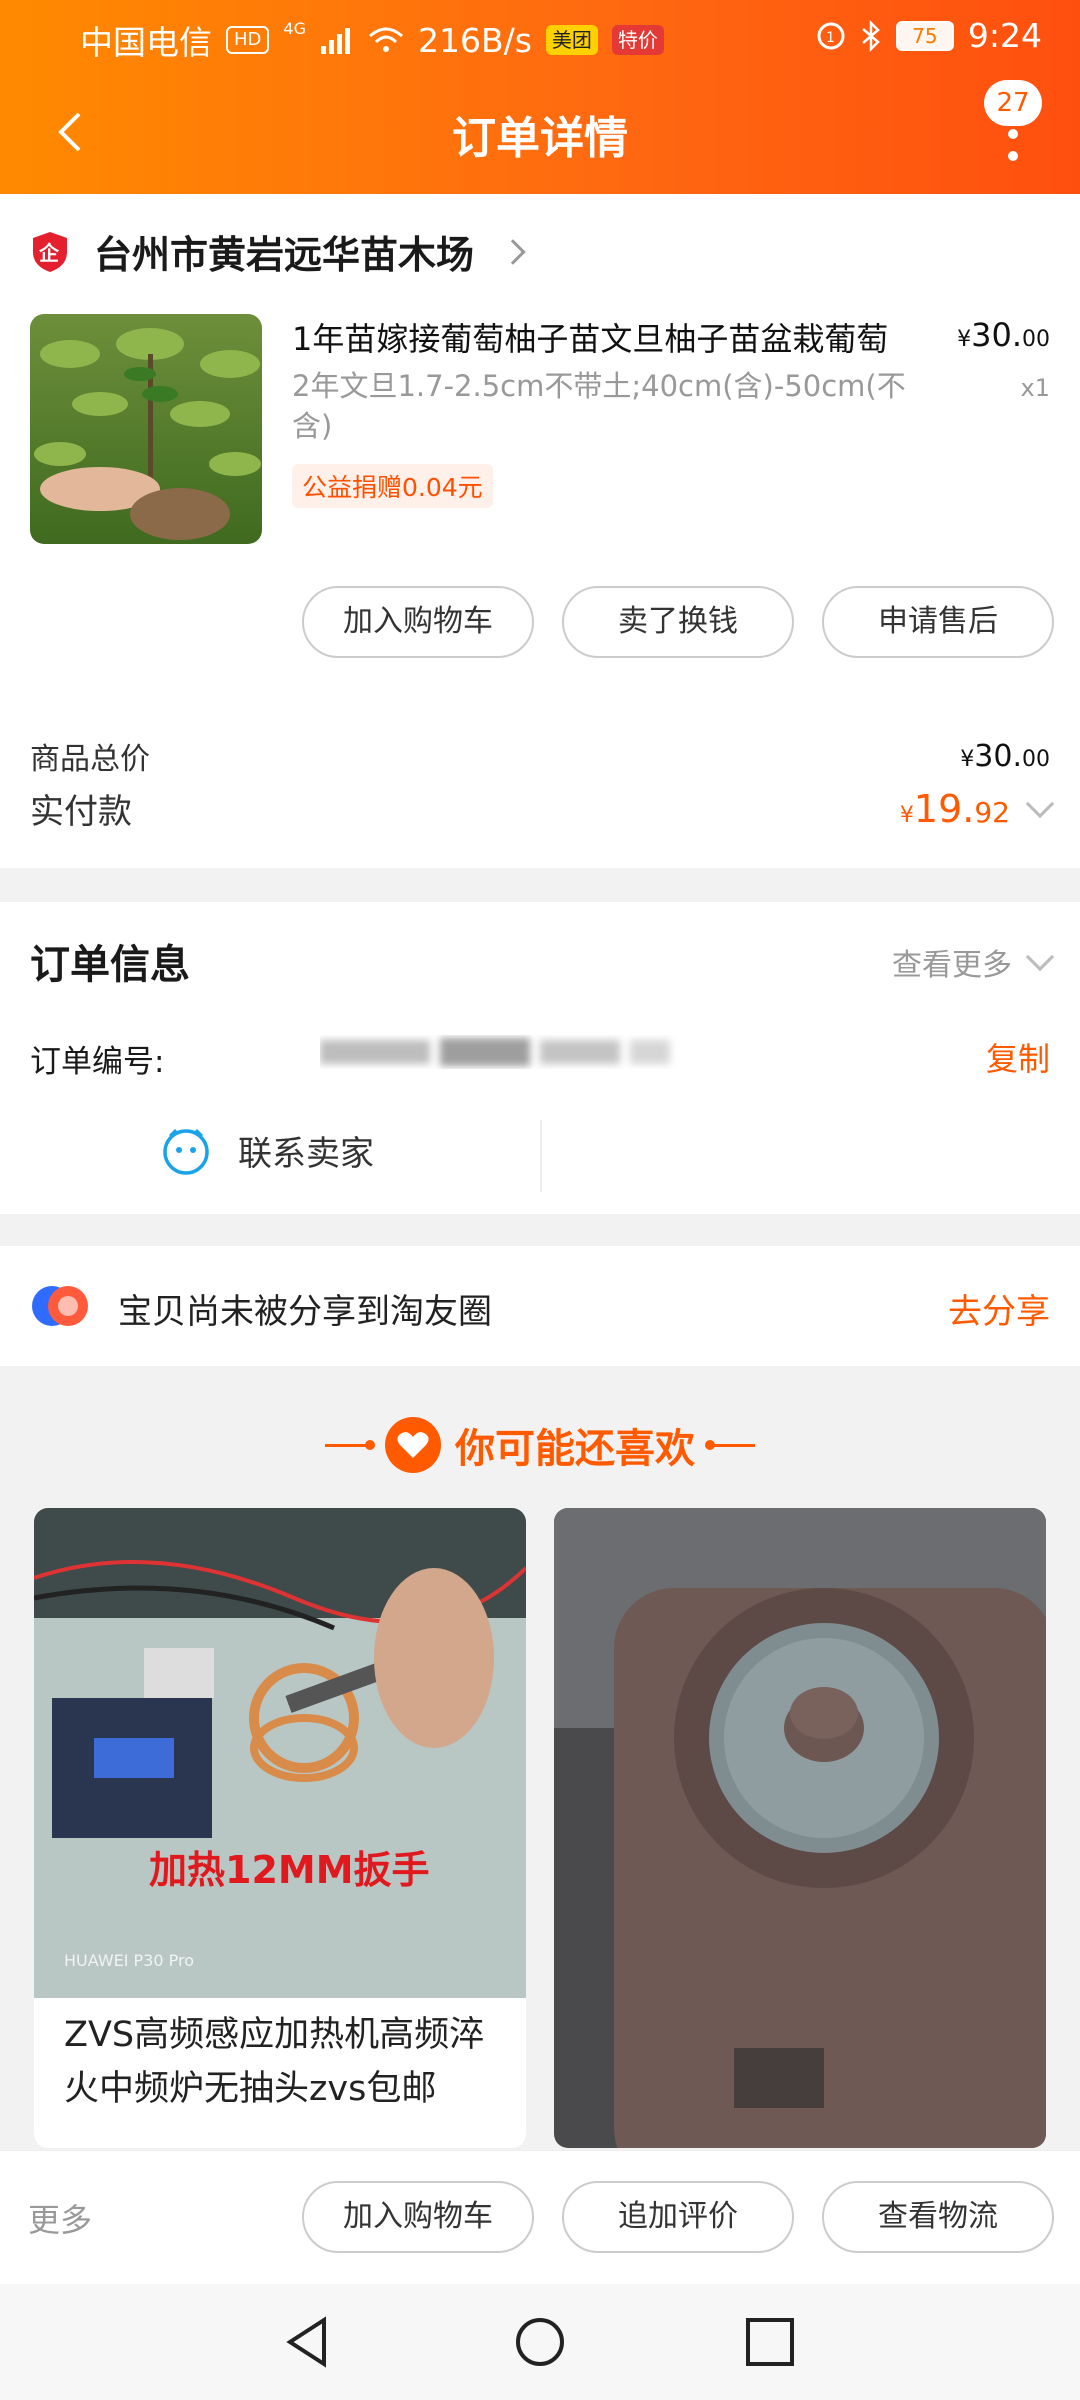 The width and height of the screenshot is (1080, 2400). I want to click on recommend-item, so click(800, 1828).